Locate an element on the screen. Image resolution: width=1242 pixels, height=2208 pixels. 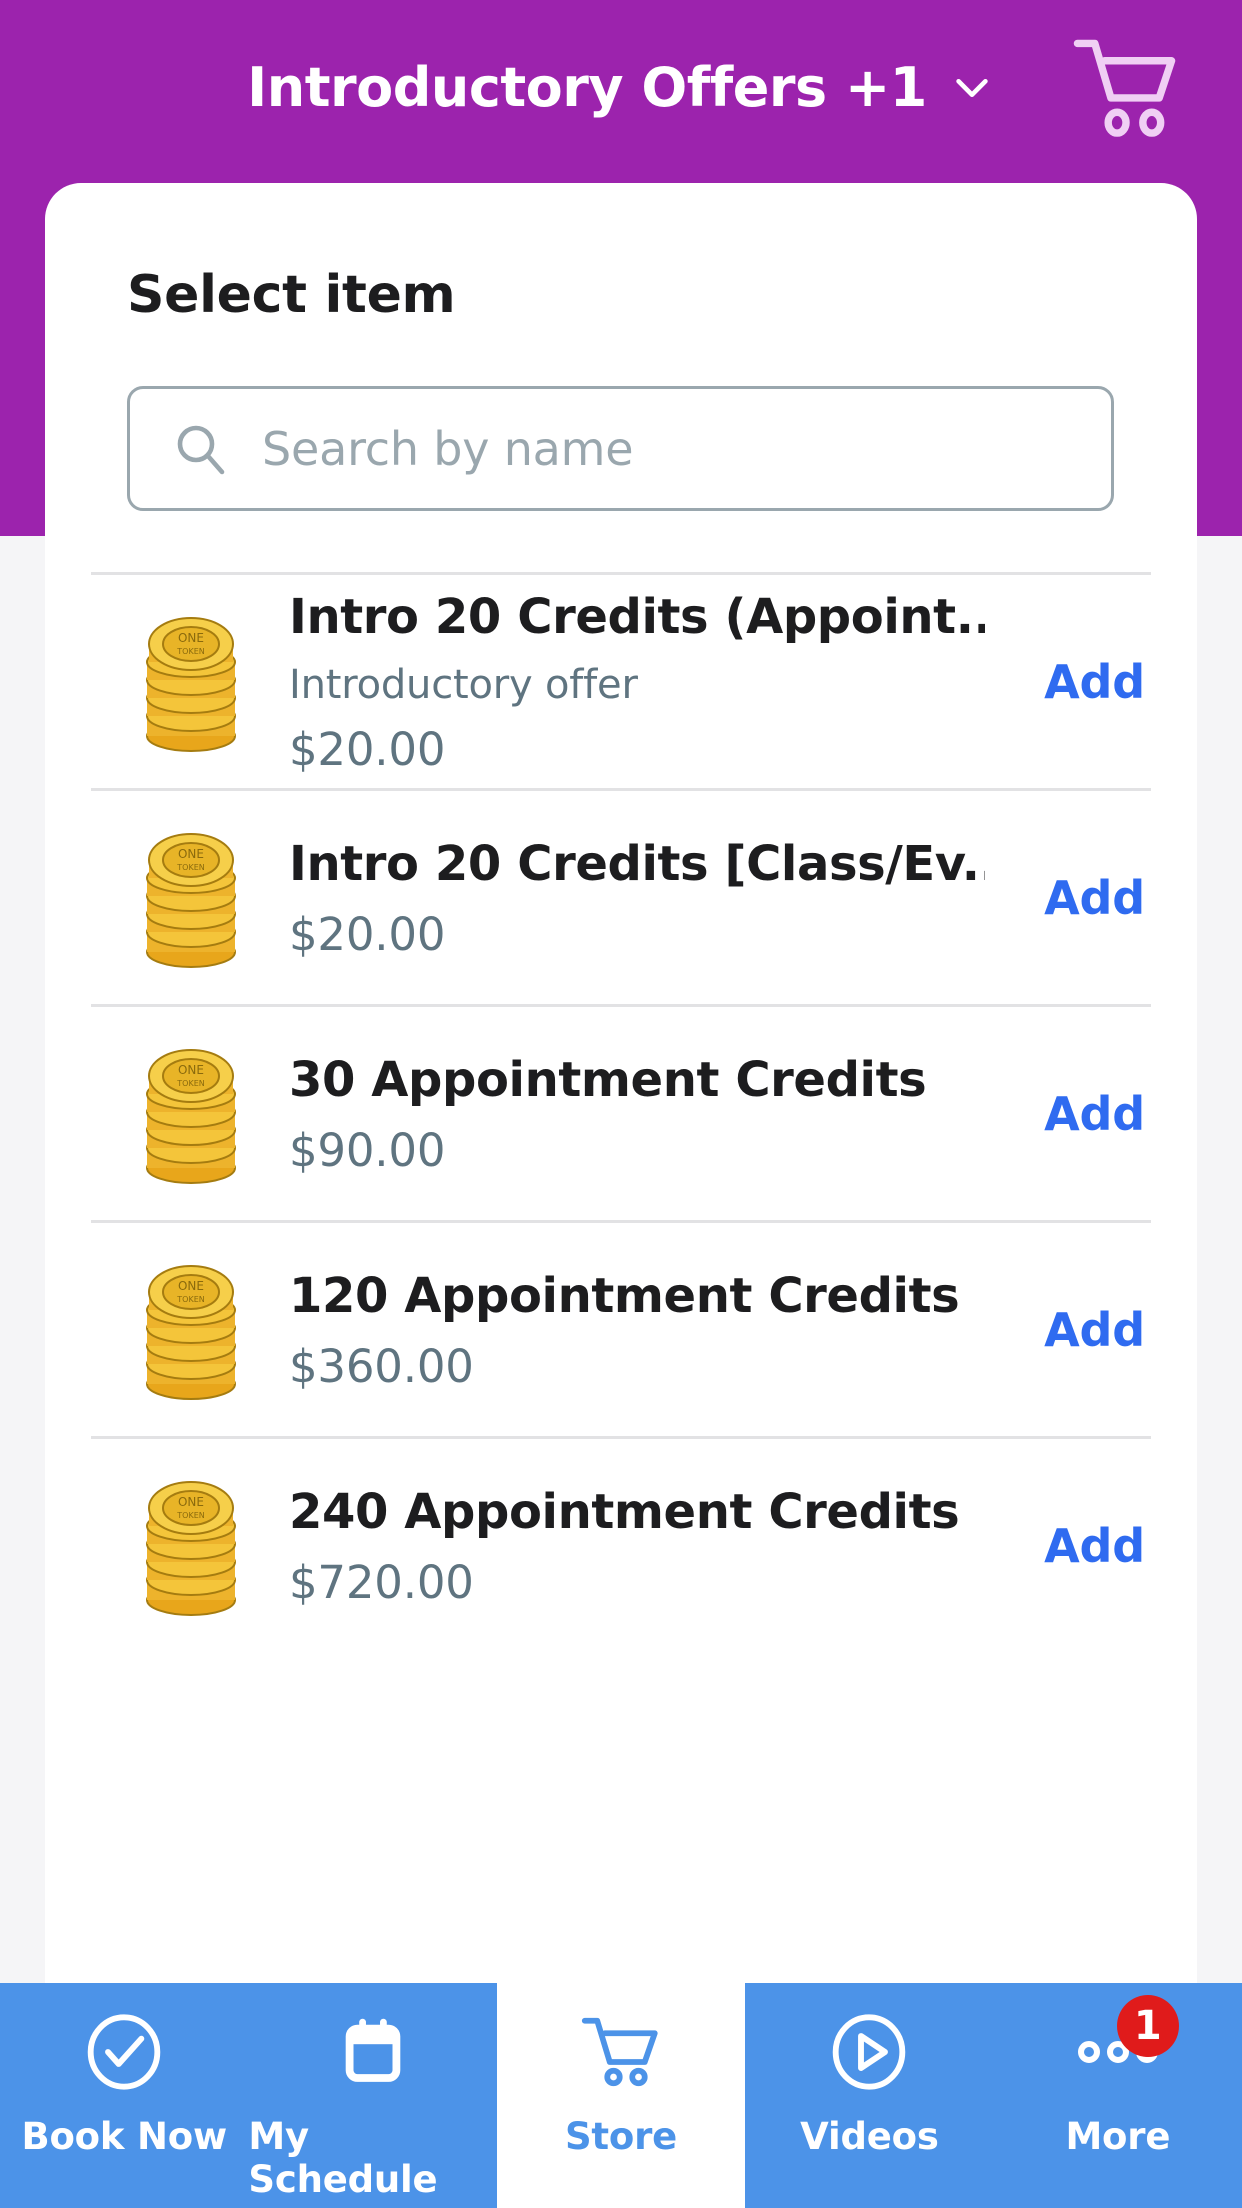
tab-label: Book Now is located at coordinates (124, 2136).